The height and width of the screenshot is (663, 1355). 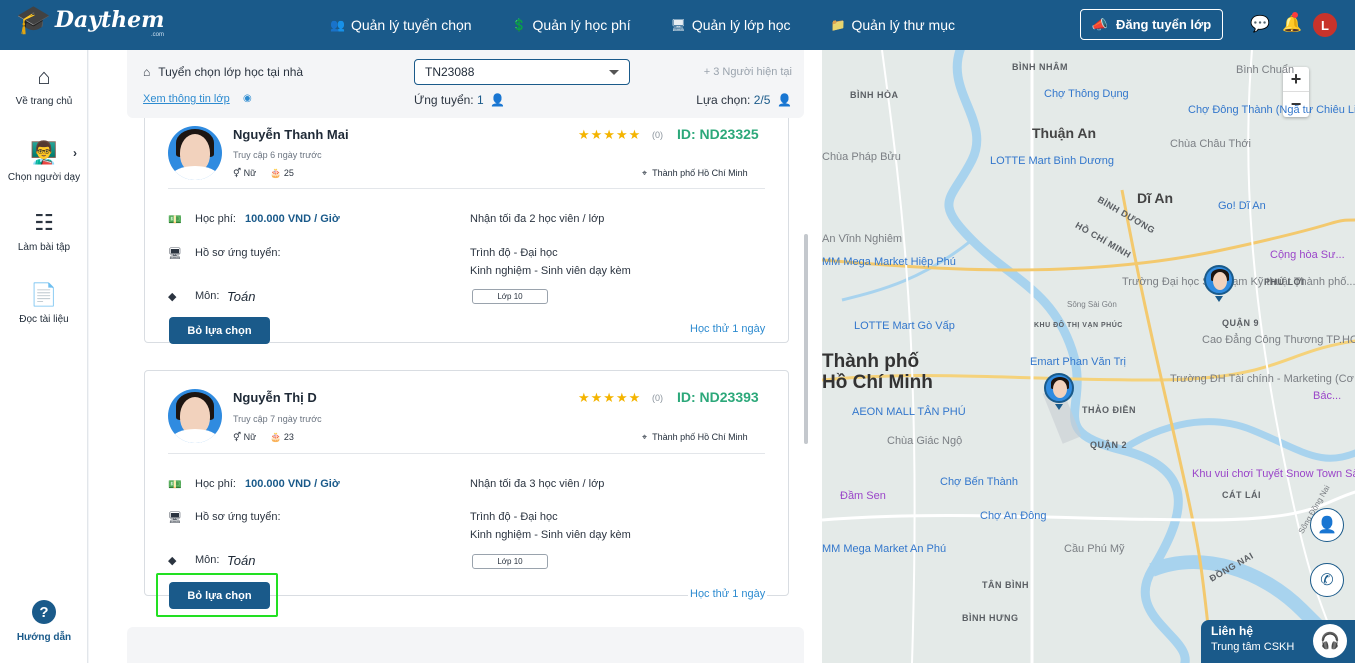 I want to click on map-label: Thuận An, so click(x=1064, y=133).